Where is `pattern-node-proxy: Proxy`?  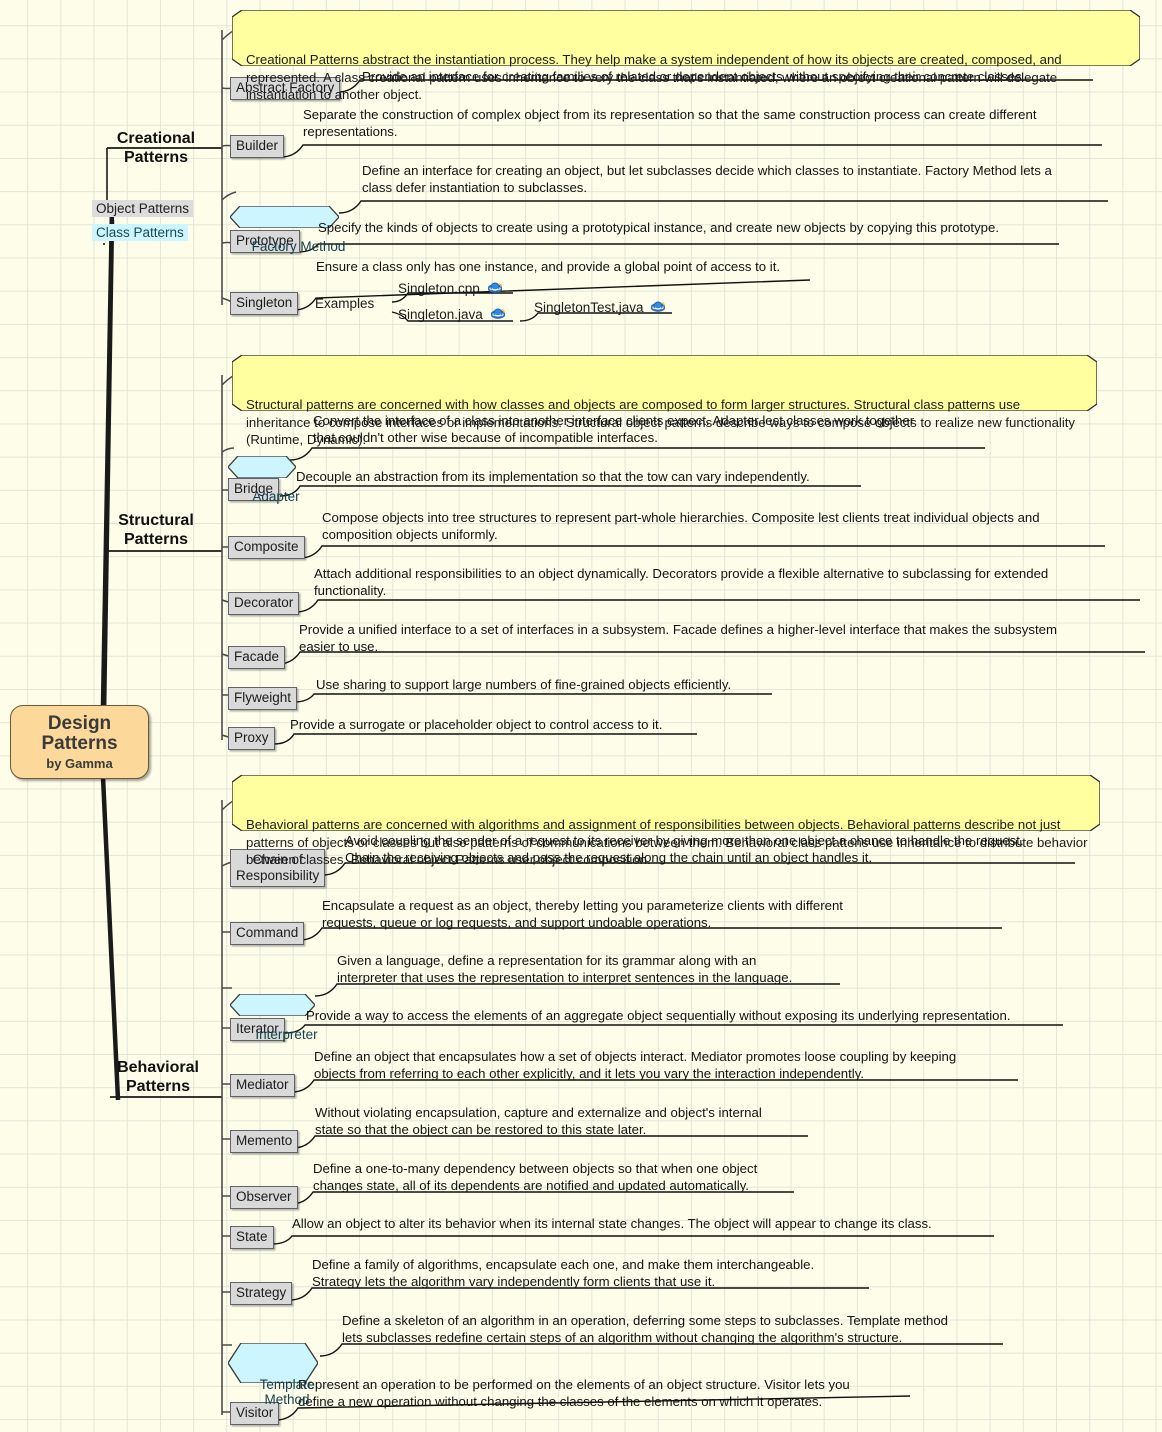
pattern-node-proxy: Proxy is located at coordinates (251, 738).